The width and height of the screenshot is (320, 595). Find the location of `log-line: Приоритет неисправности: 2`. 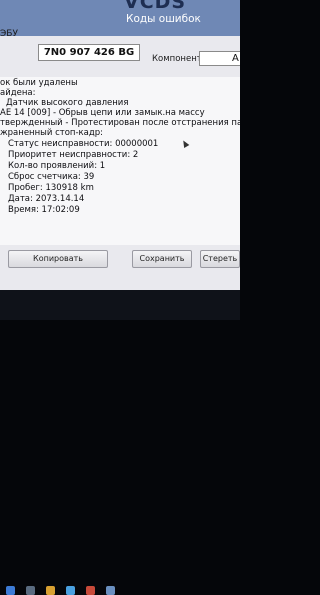

log-line: Приоритет неисправности: 2 is located at coordinates (73, 155).